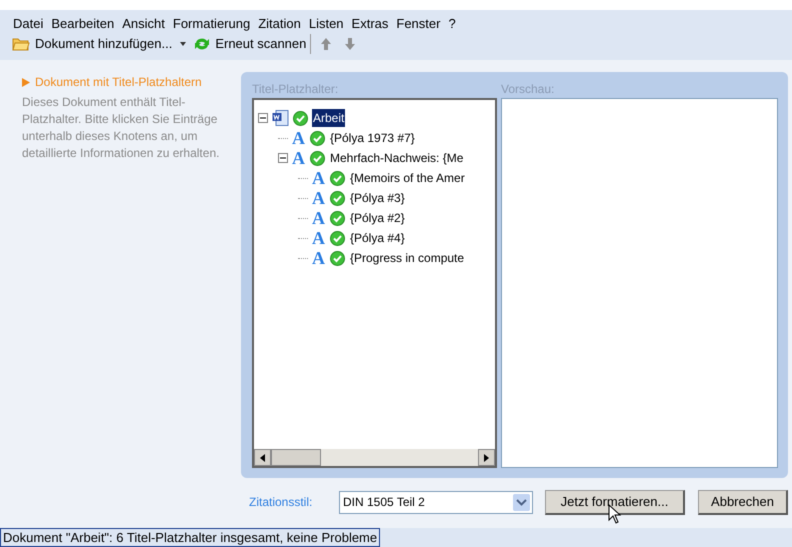  I want to click on scroll-left-button, so click(262, 457).